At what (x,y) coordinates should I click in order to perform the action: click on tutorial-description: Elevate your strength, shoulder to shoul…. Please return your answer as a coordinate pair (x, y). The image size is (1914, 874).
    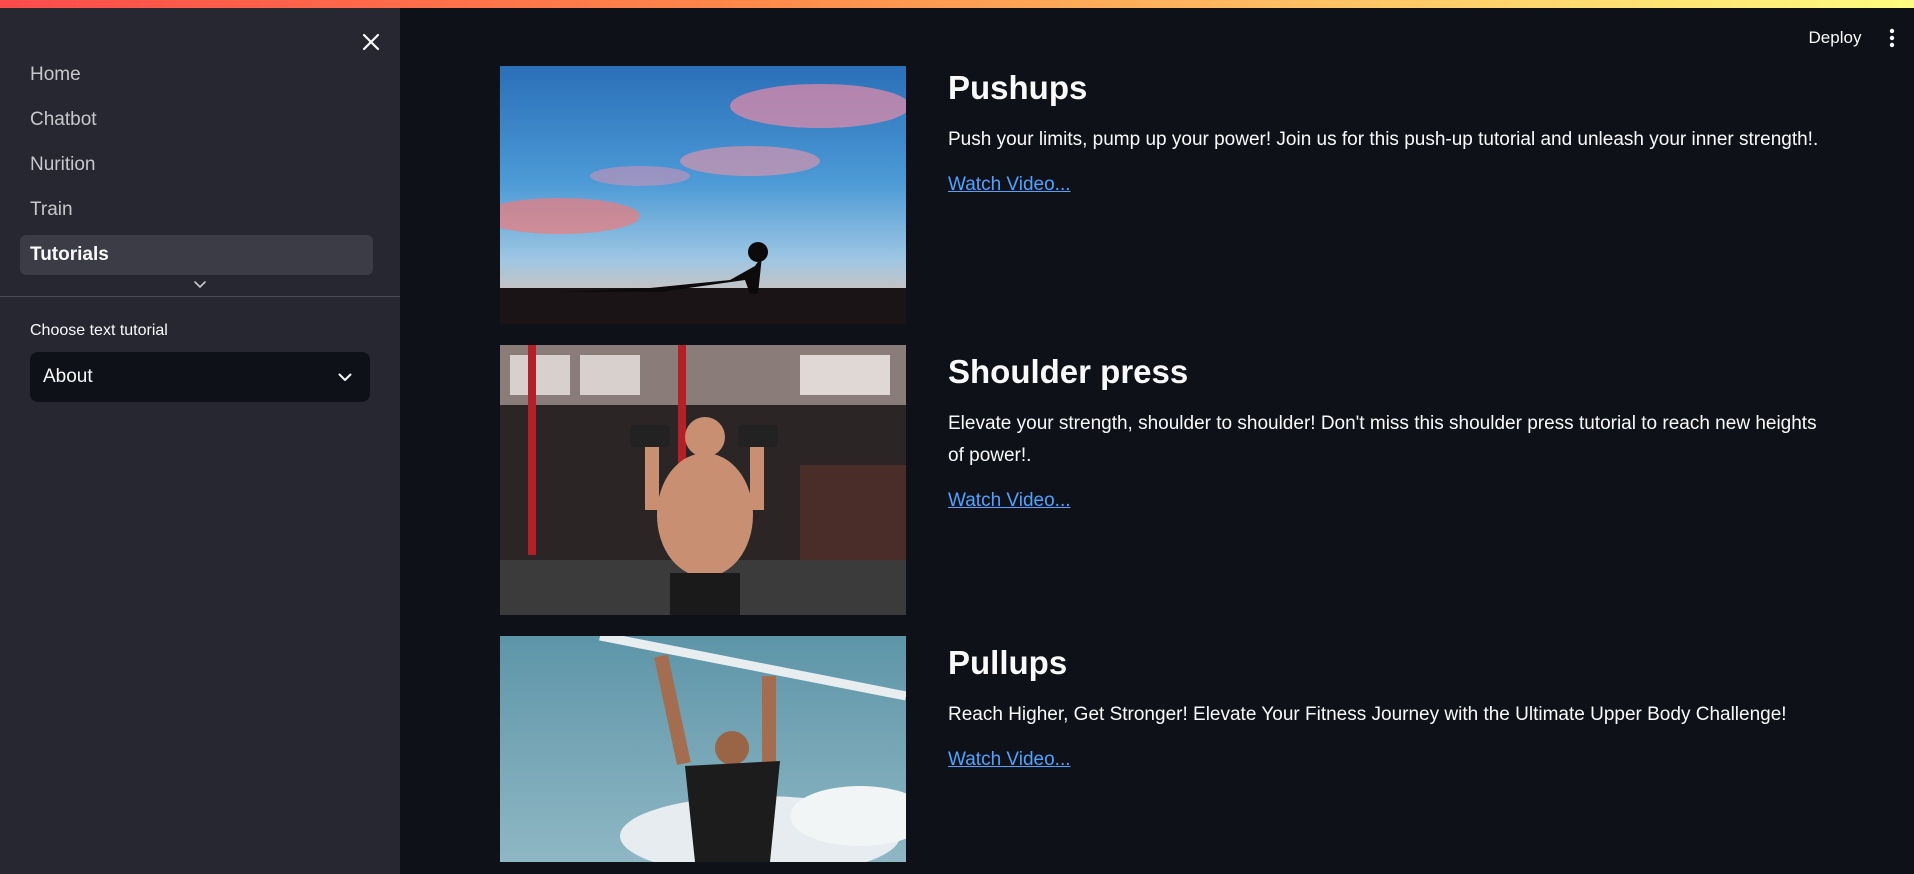
    Looking at the image, I should click on (1382, 439).